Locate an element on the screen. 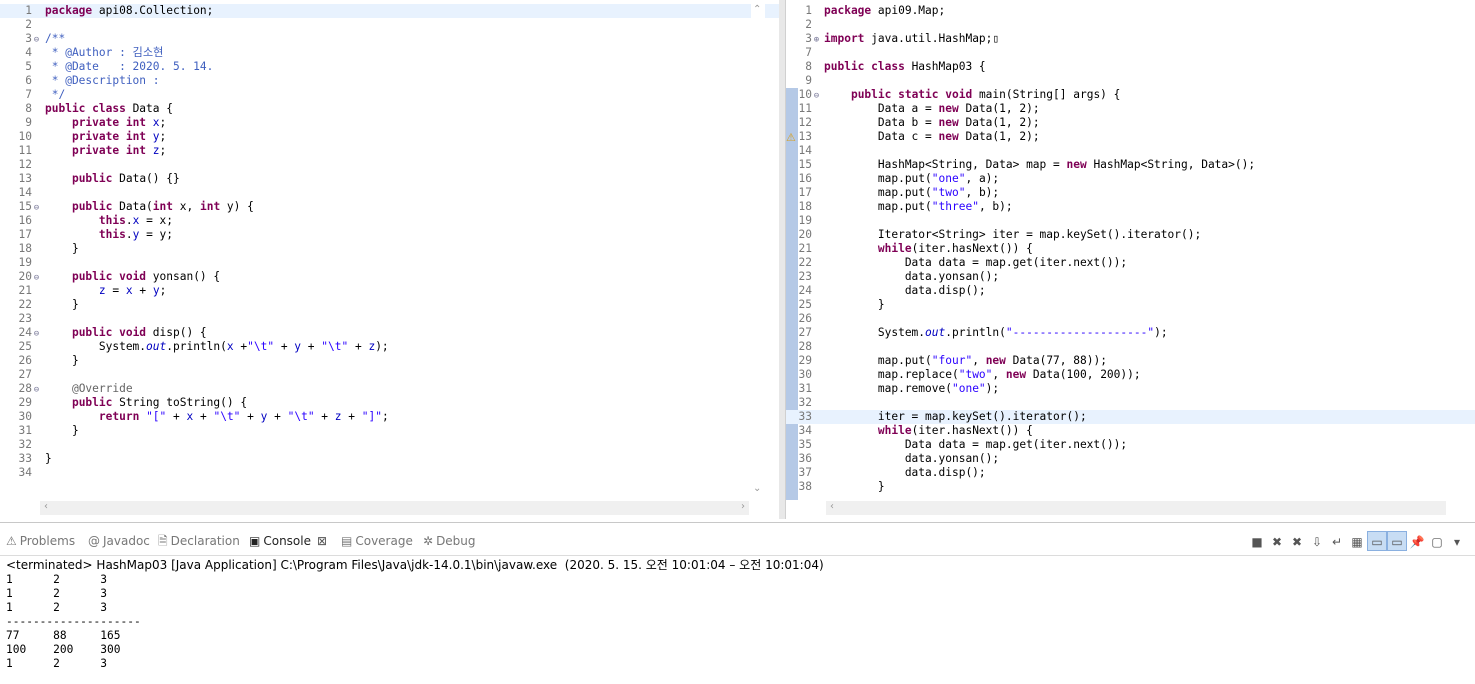  word-wrap-icon: ↵ is located at coordinates (1337, 542).